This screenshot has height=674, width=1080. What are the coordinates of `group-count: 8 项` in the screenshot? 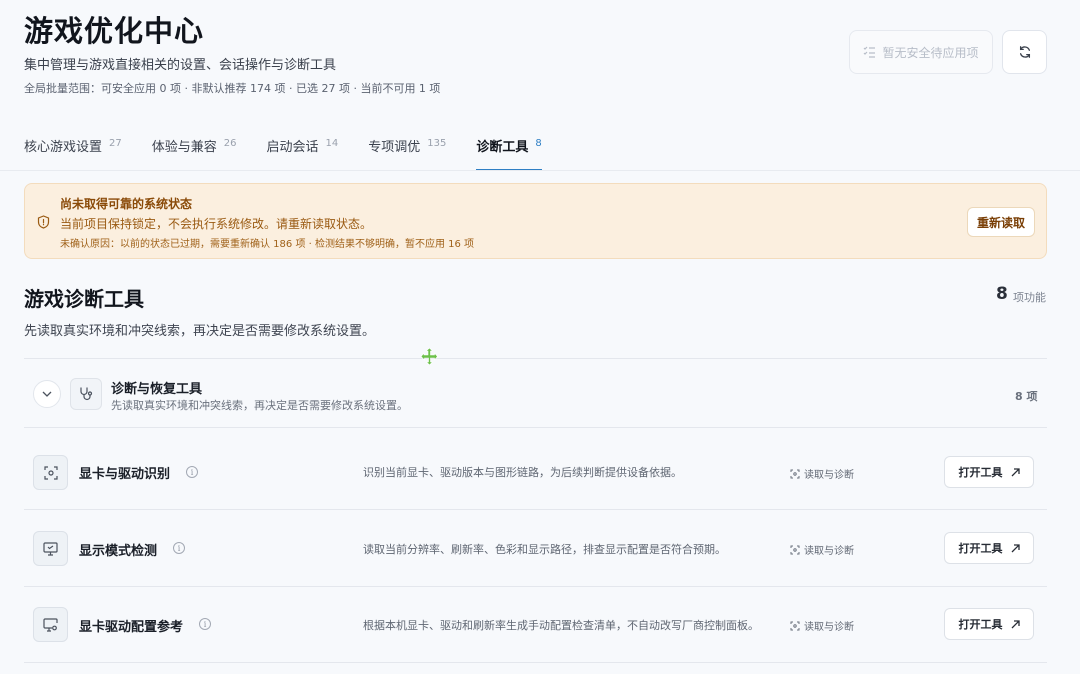 It's located at (1026, 396).